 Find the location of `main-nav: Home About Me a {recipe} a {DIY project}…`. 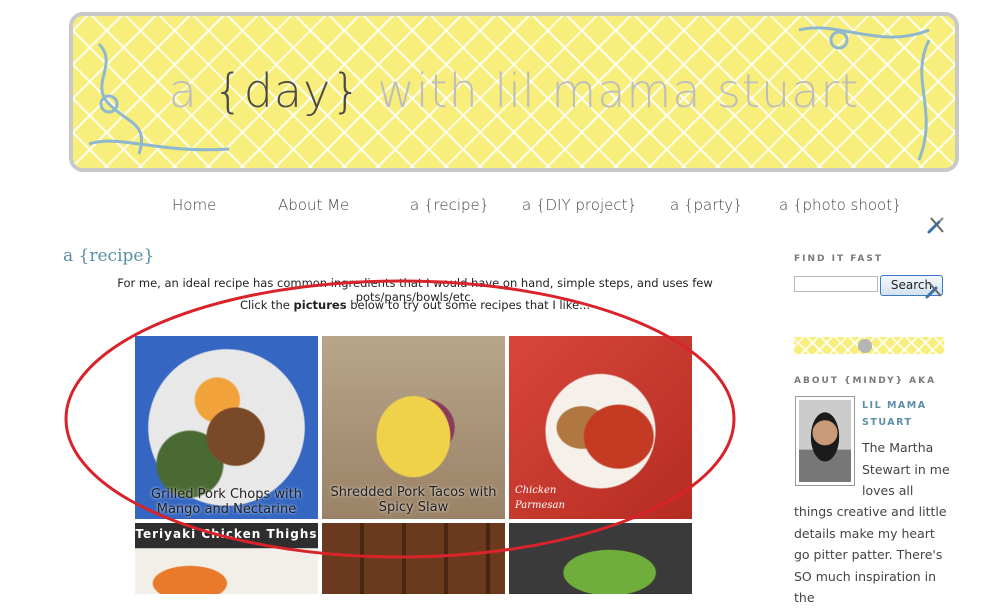

main-nav: Home About Me a {recipe} a {DIY project}… is located at coordinates (504, 208).